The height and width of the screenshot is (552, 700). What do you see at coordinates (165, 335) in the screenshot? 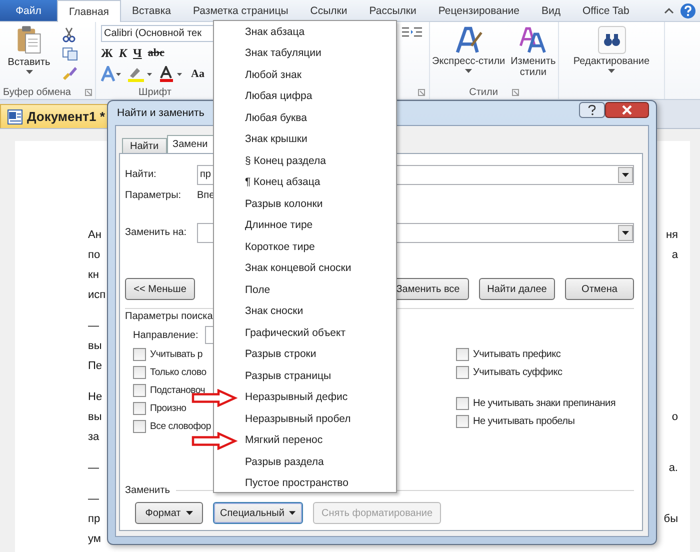
I see `field-label: Направление:` at bounding box center [165, 335].